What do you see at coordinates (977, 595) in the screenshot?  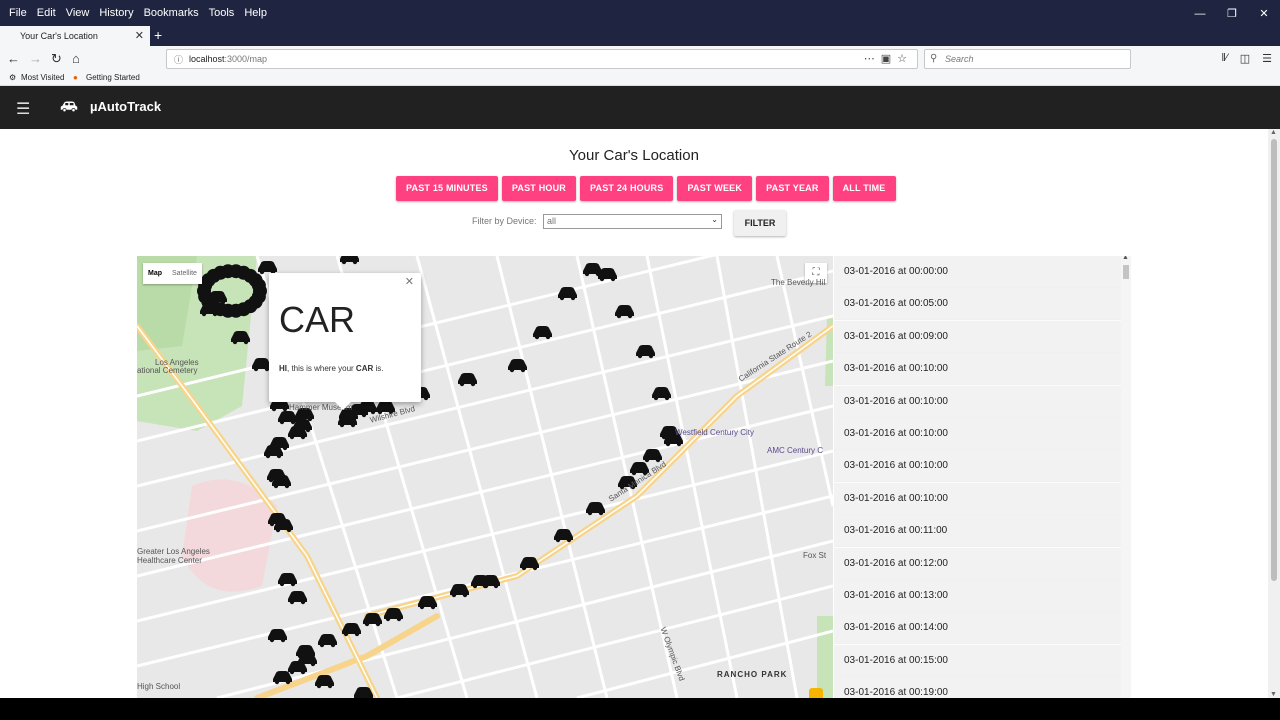 I see `list-item: 03-01-2016 at 00:13:00` at bounding box center [977, 595].